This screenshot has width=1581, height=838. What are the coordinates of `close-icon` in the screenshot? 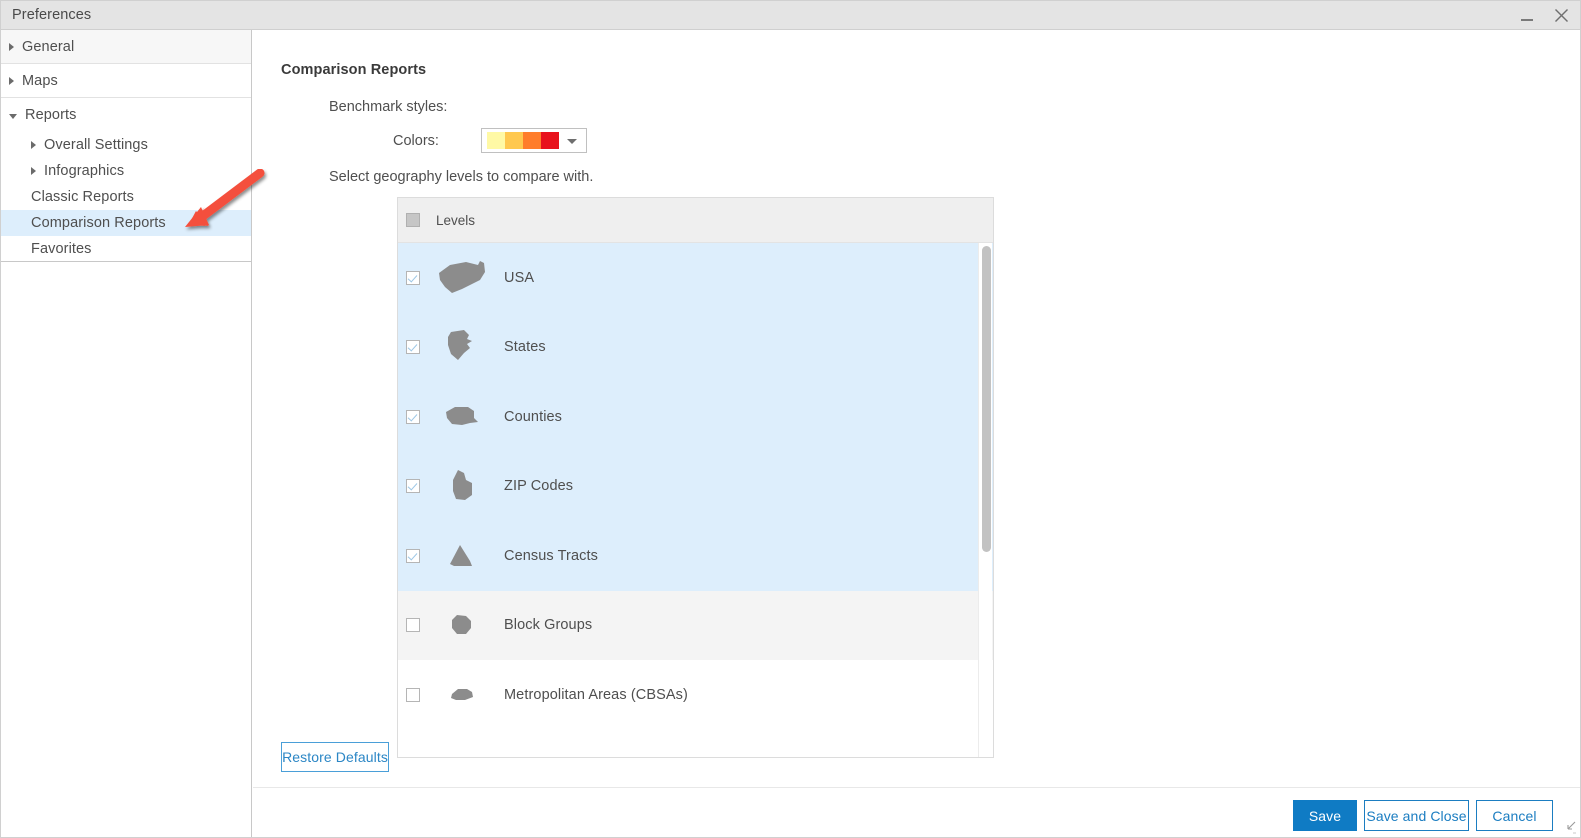 It's located at (1561, 15).